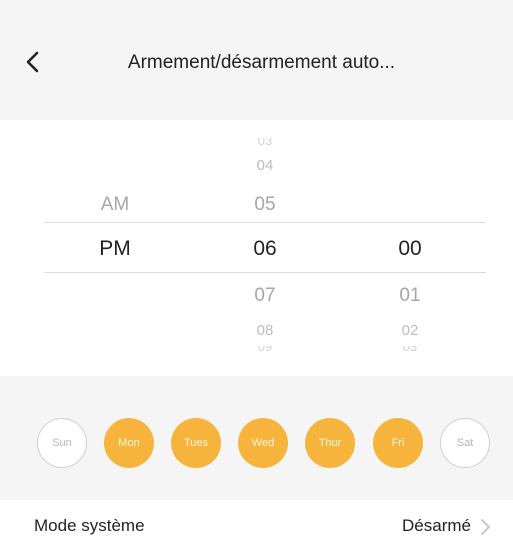 Image resolution: width=513 pixels, height=553 pixels. Describe the element at coordinates (265, 249) in the screenshot. I see `hour-selected: 06` at that location.